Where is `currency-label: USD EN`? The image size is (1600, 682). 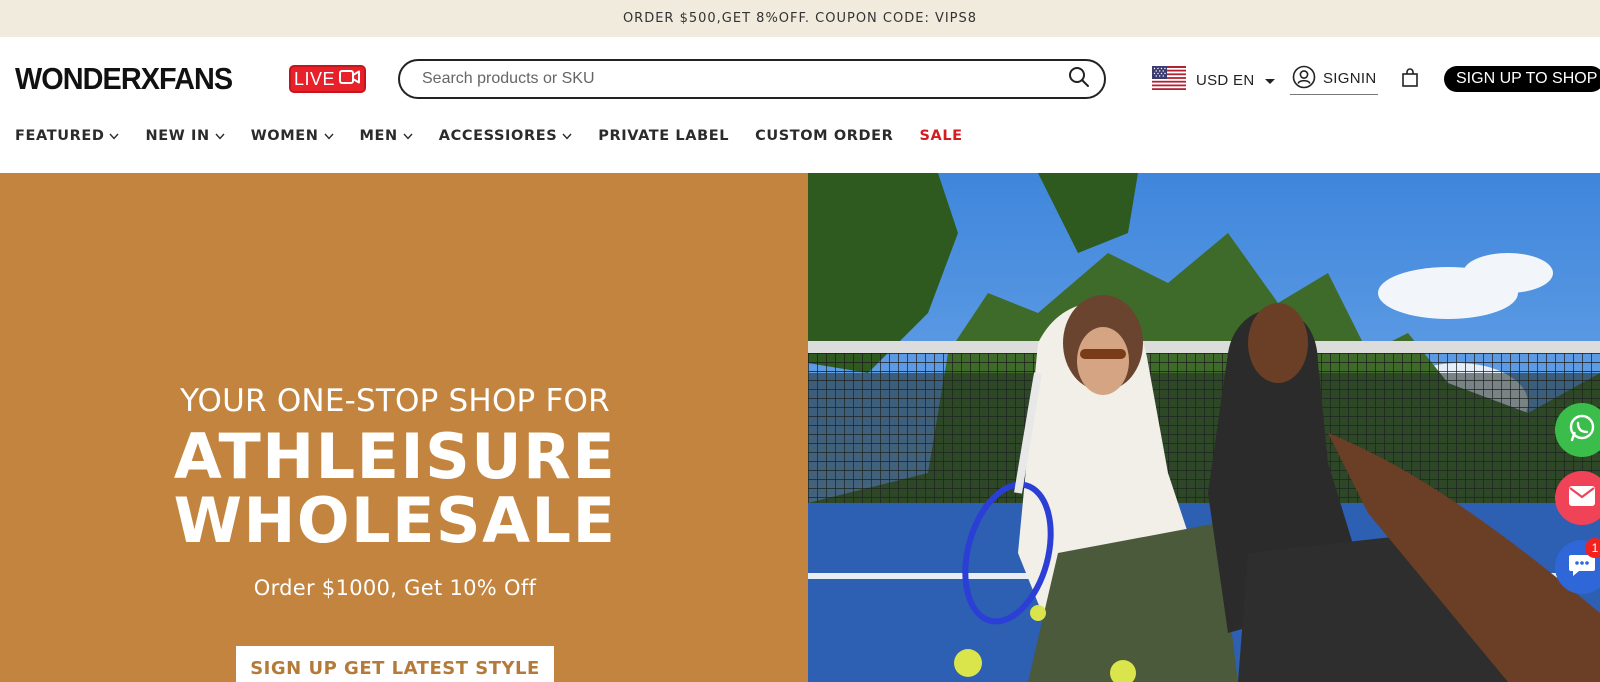
currency-label: USD EN is located at coordinates (1225, 80).